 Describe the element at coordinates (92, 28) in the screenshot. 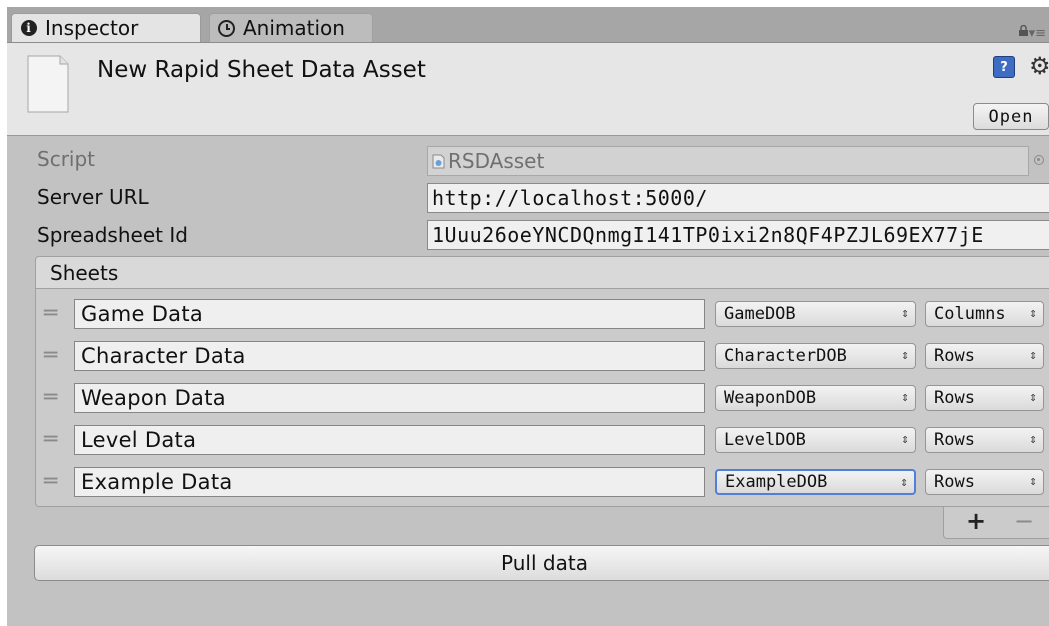

I see `tab-inspector-label: Inspector` at that location.